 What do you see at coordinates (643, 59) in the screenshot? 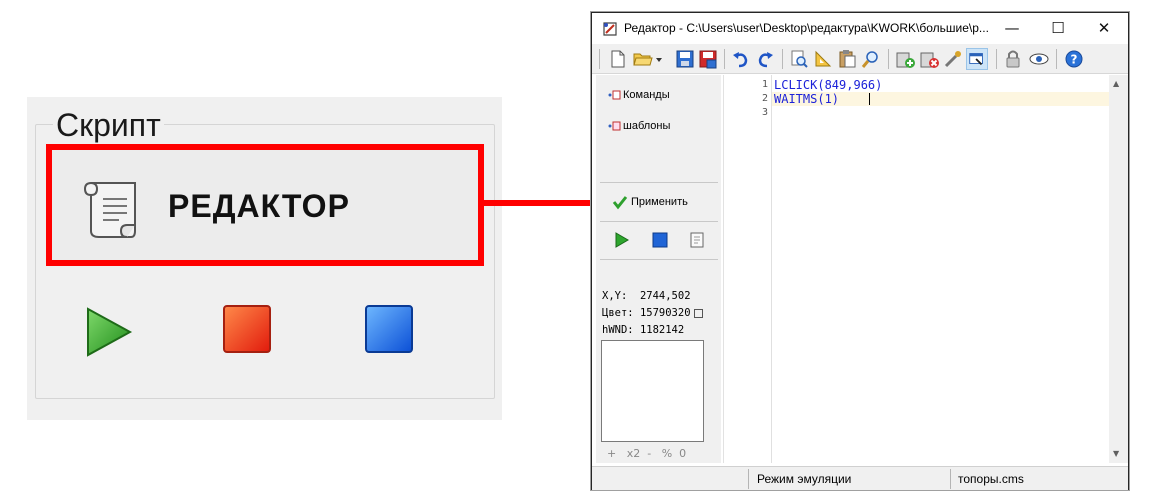
I see `open-folder-icon` at bounding box center [643, 59].